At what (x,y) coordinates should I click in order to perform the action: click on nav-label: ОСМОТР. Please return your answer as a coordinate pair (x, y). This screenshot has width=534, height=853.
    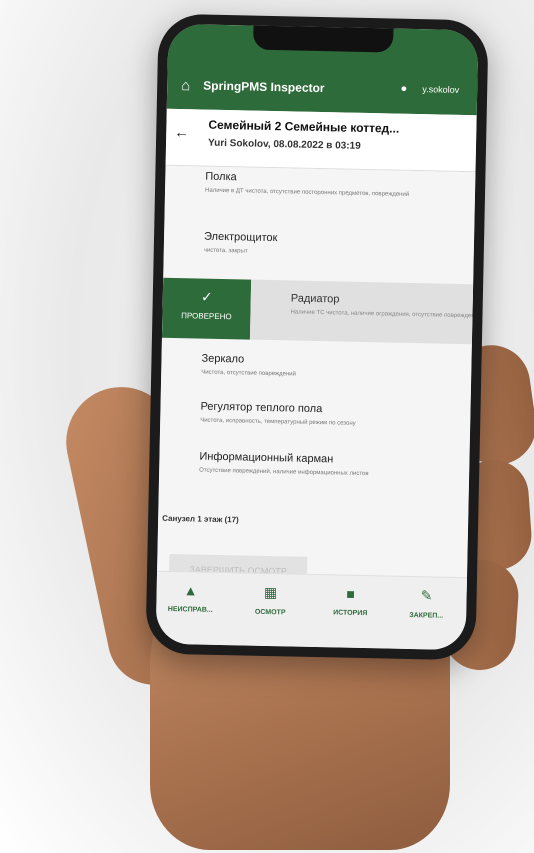
    Looking at the image, I should click on (270, 612).